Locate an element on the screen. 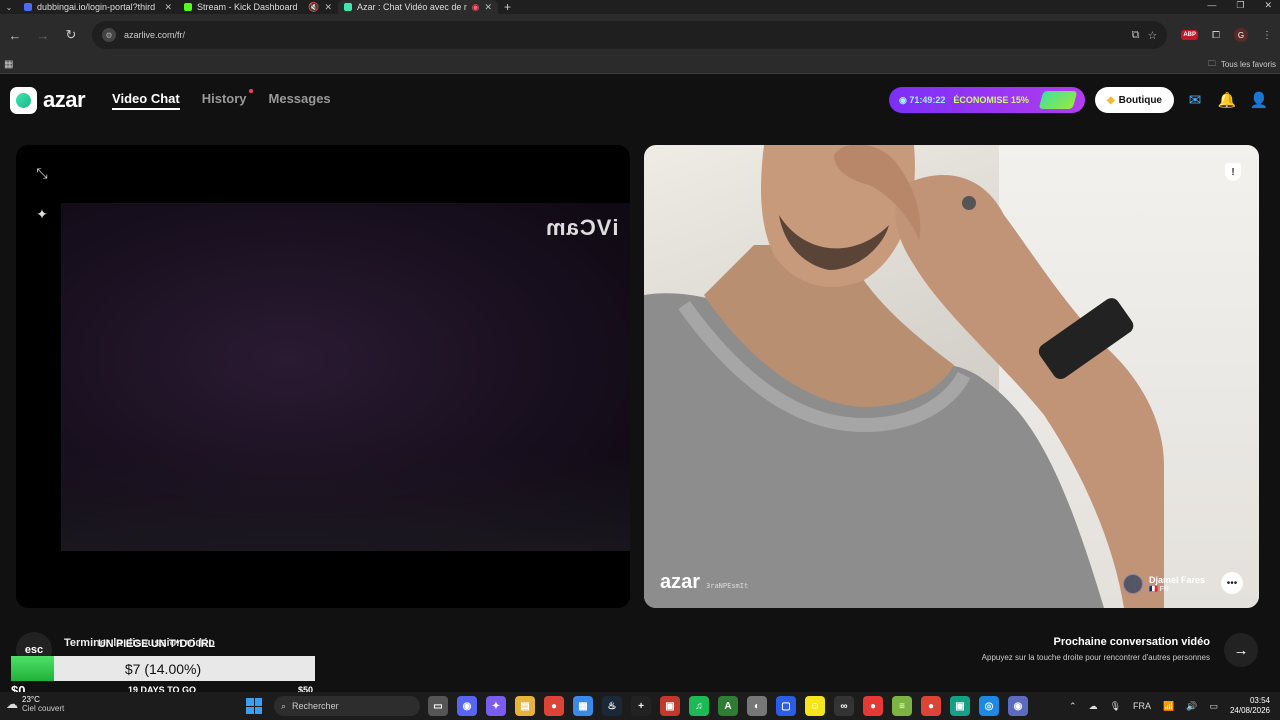  tab-search-icon: ⌄ is located at coordinates (9, 7).